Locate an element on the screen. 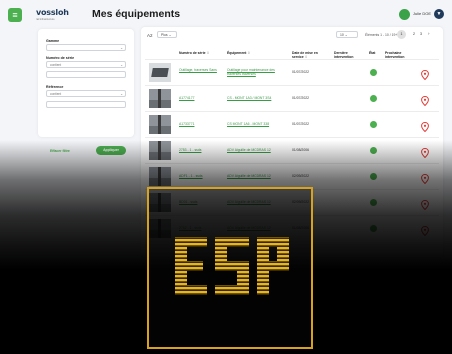 The width and height of the screenshot is (452, 354). column-serial-label: Numéro de série is located at coordinates (192, 53).